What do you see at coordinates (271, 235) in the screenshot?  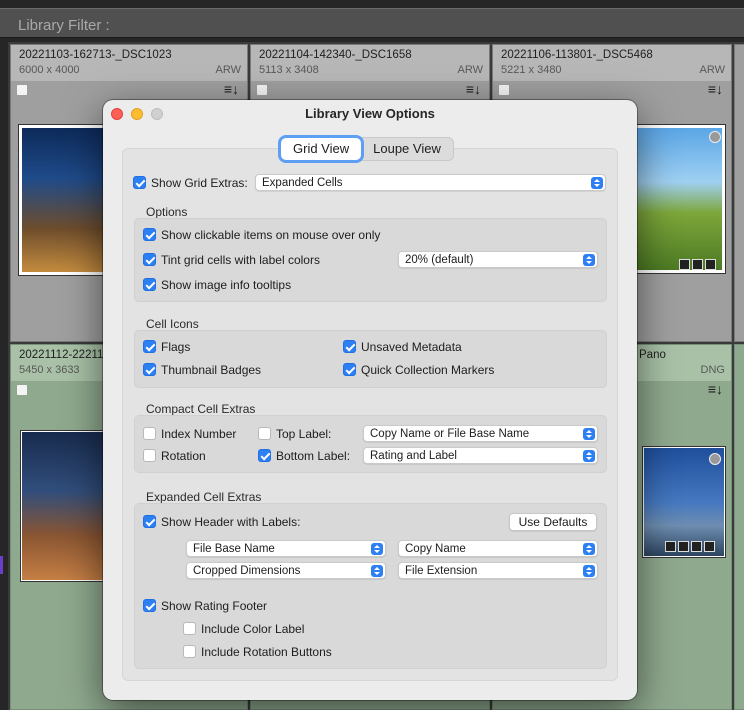 I see `clickable-items-label: Show clickable items on mouse over only` at bounding box center [271, 235].